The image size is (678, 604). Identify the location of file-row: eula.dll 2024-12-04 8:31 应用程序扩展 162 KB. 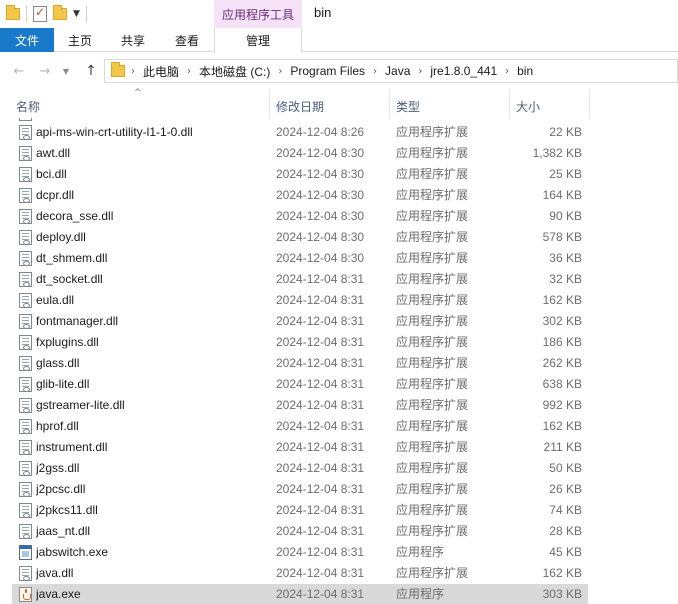
(300, 300).